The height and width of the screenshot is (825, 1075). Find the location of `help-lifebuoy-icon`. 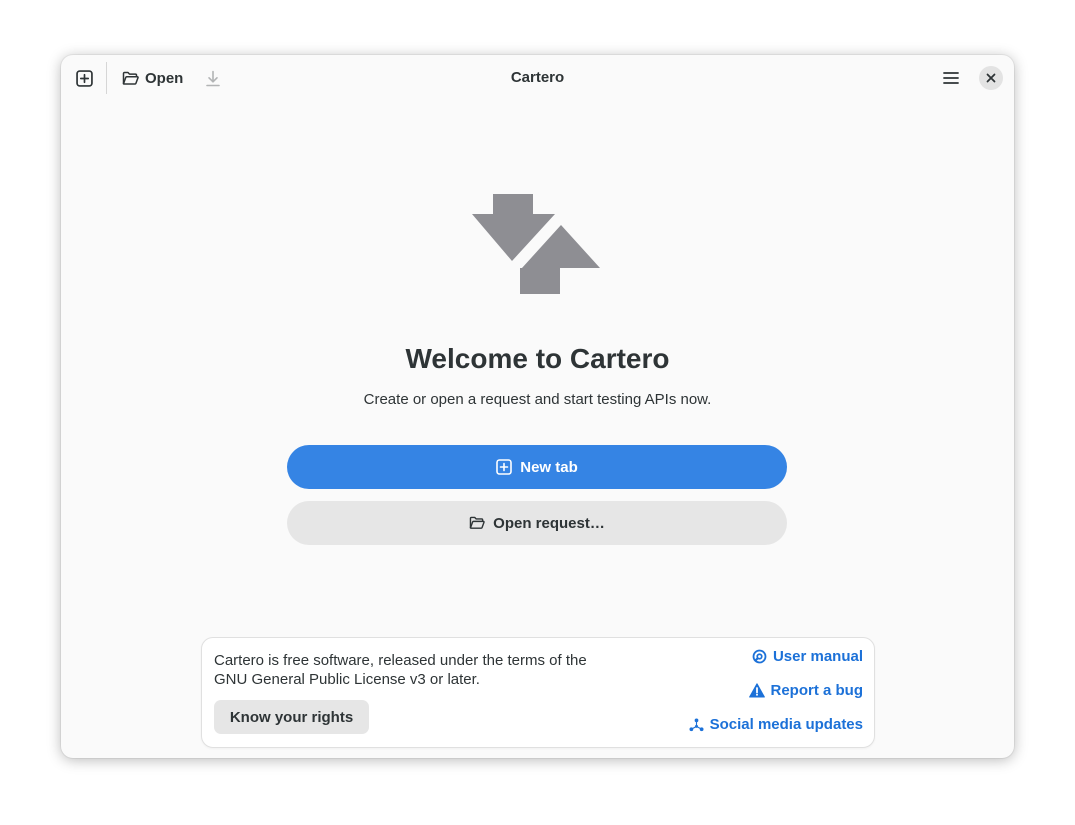

help-lifebuoy-icon is located at coordinates (759, 656).